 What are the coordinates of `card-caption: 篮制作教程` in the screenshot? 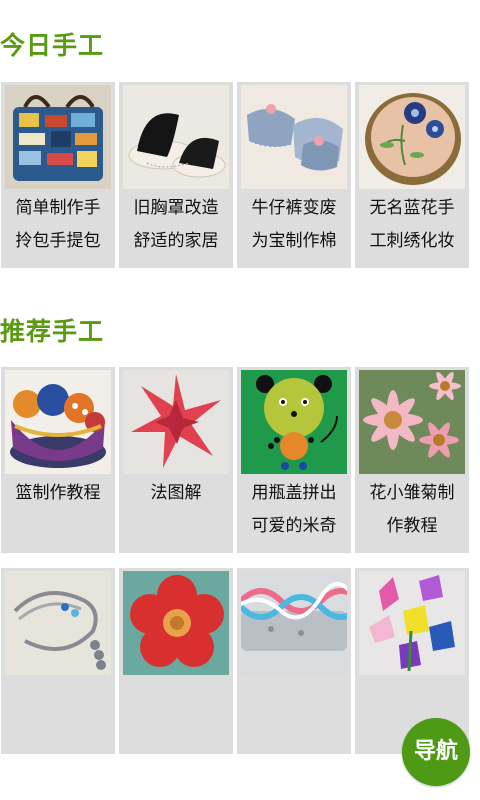 It's located at (58, 493).